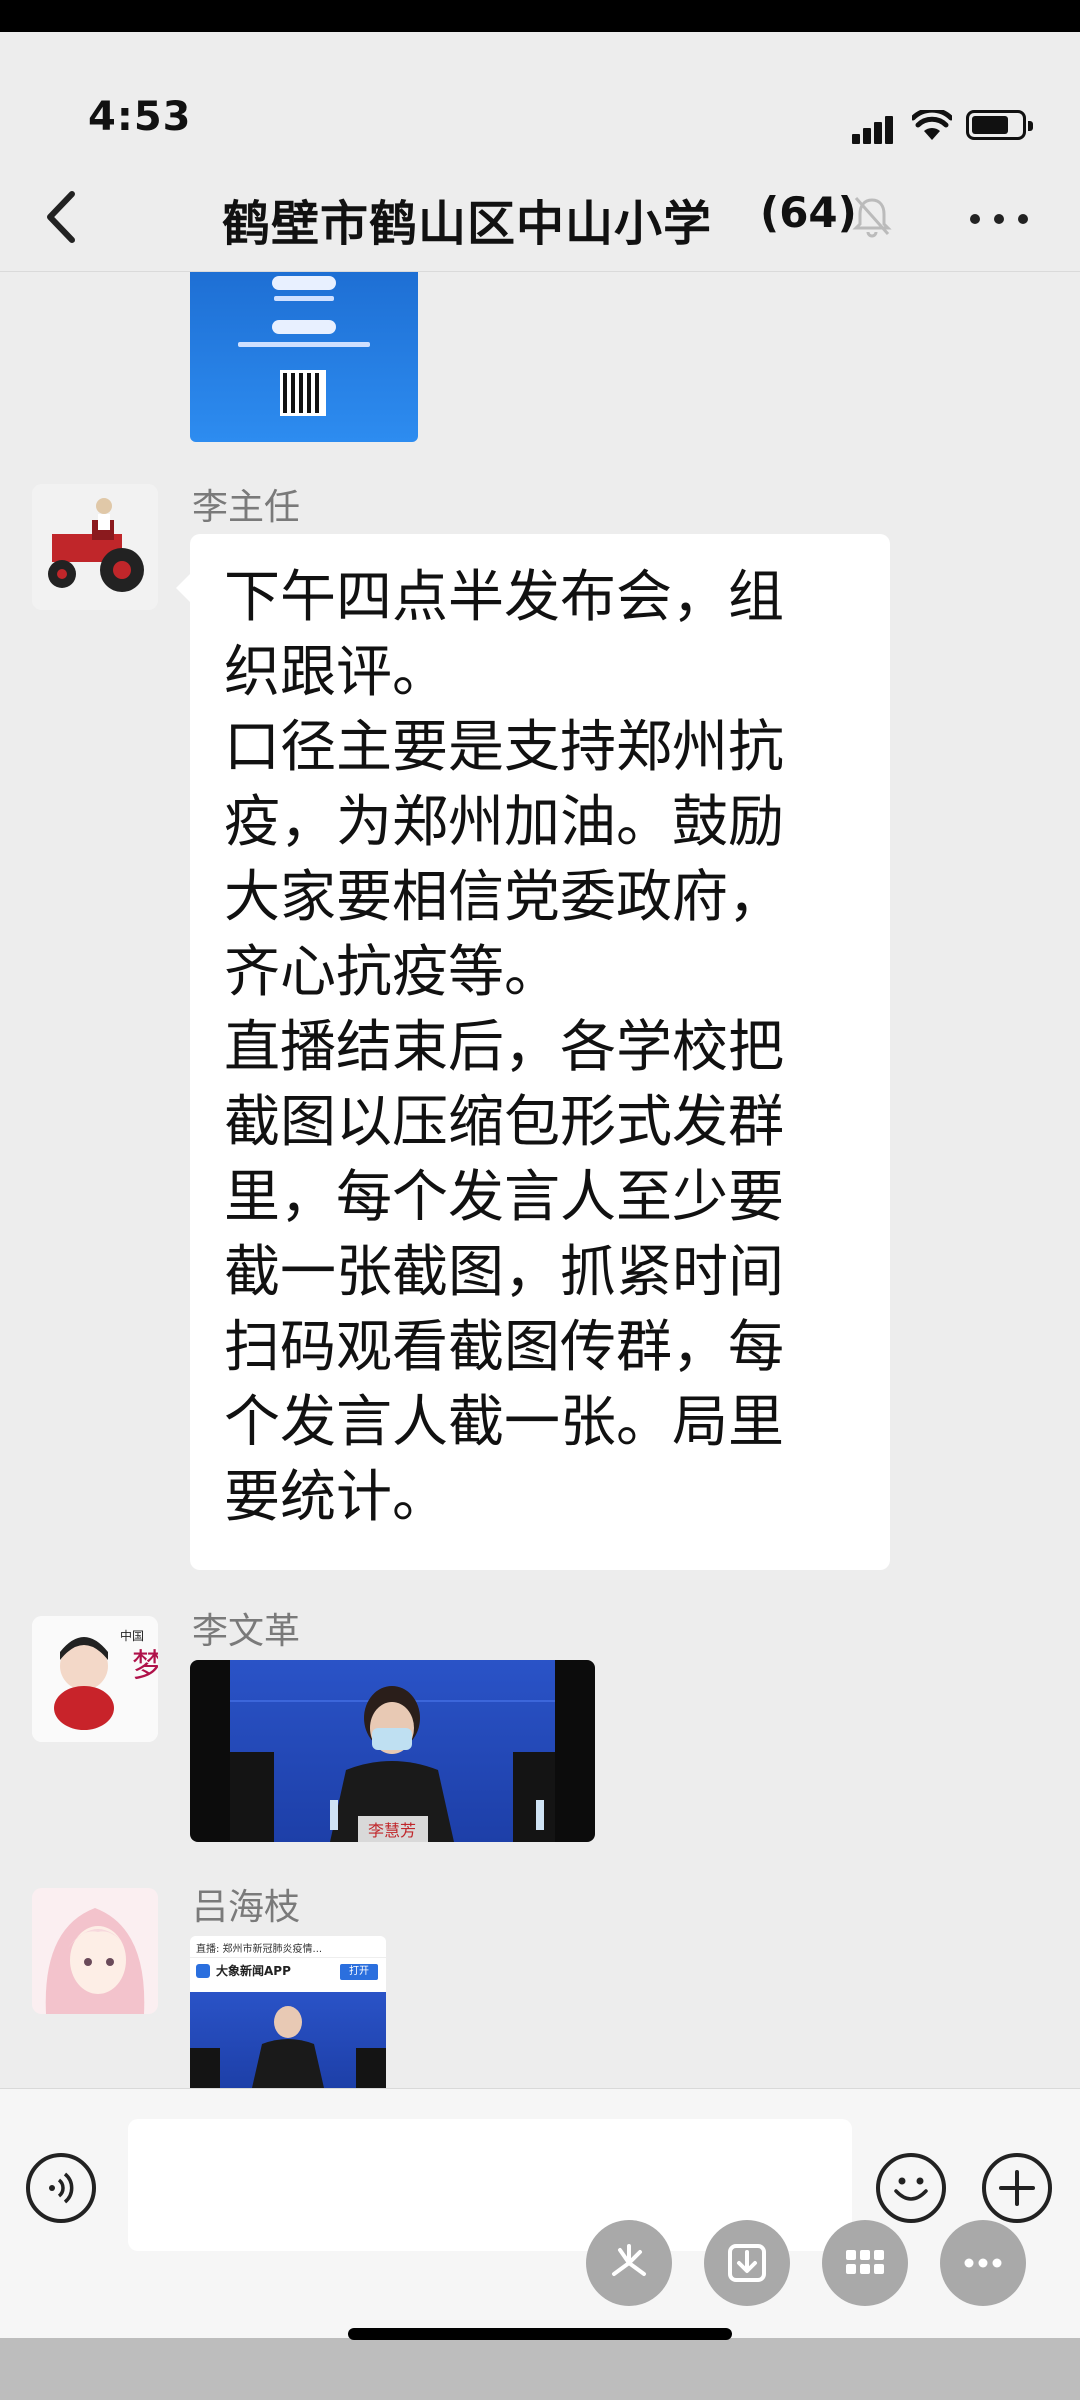 Image resolution: width=1080 pixels, height=2400 pixels. I want to click on grid-icon, so click(865, 2263).